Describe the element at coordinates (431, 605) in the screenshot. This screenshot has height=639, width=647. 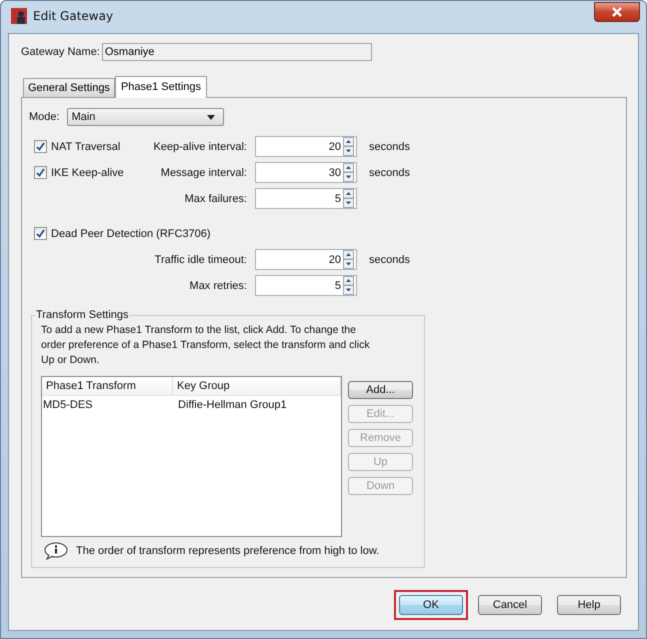
I see `dialog-button: OK` at that location.